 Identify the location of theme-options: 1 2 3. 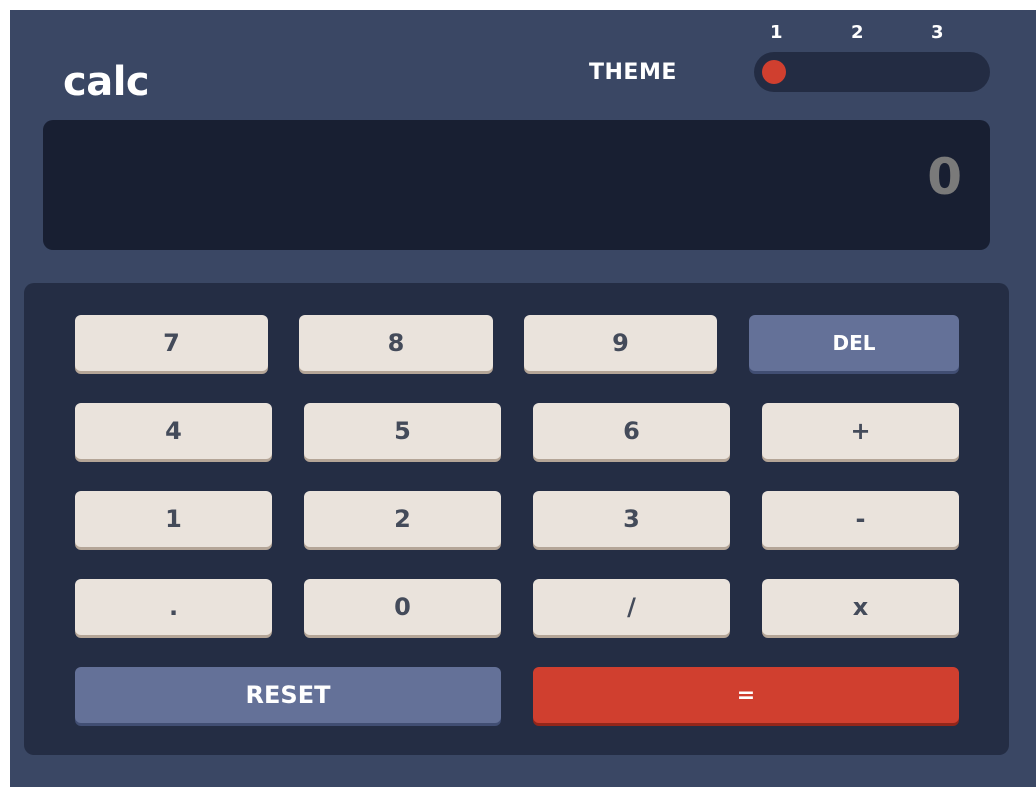
(855, 34).